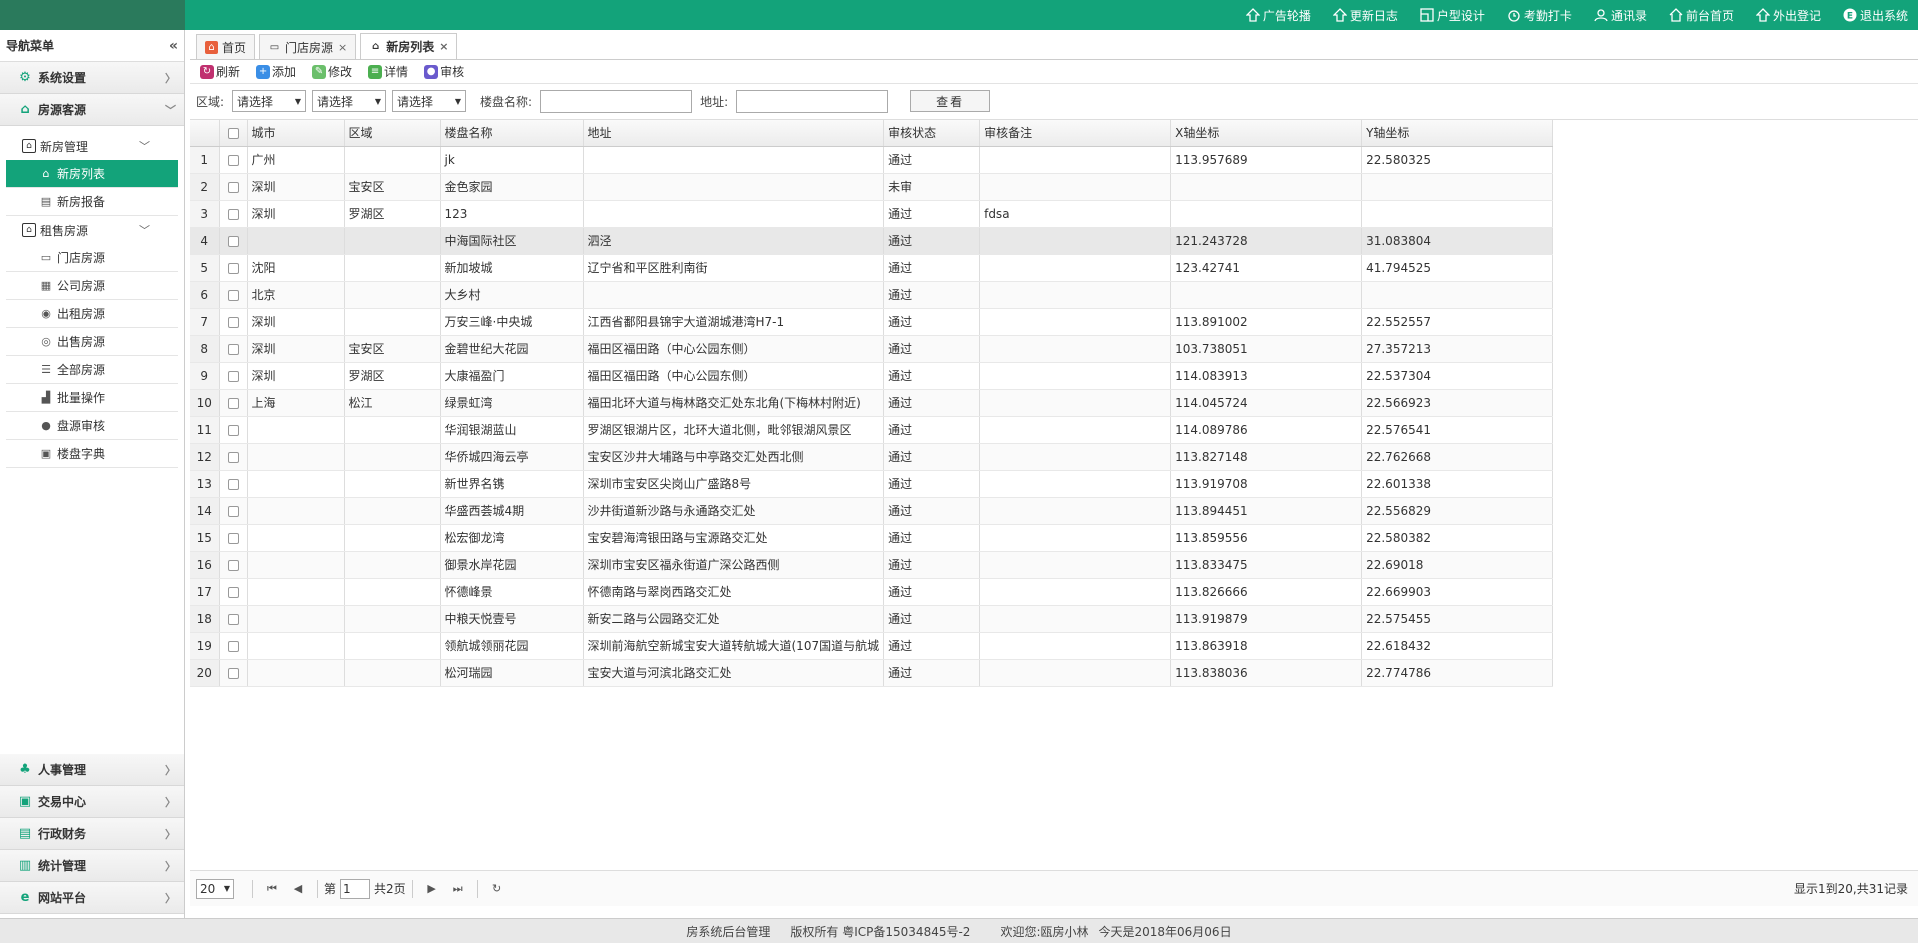 This screenshot has width=1918, height=943. What do you see at coordinates (92, 898) in the screenshot?
I see `sidebar-item-website: e 网站平台 〉` at bounding box center [92, 898].